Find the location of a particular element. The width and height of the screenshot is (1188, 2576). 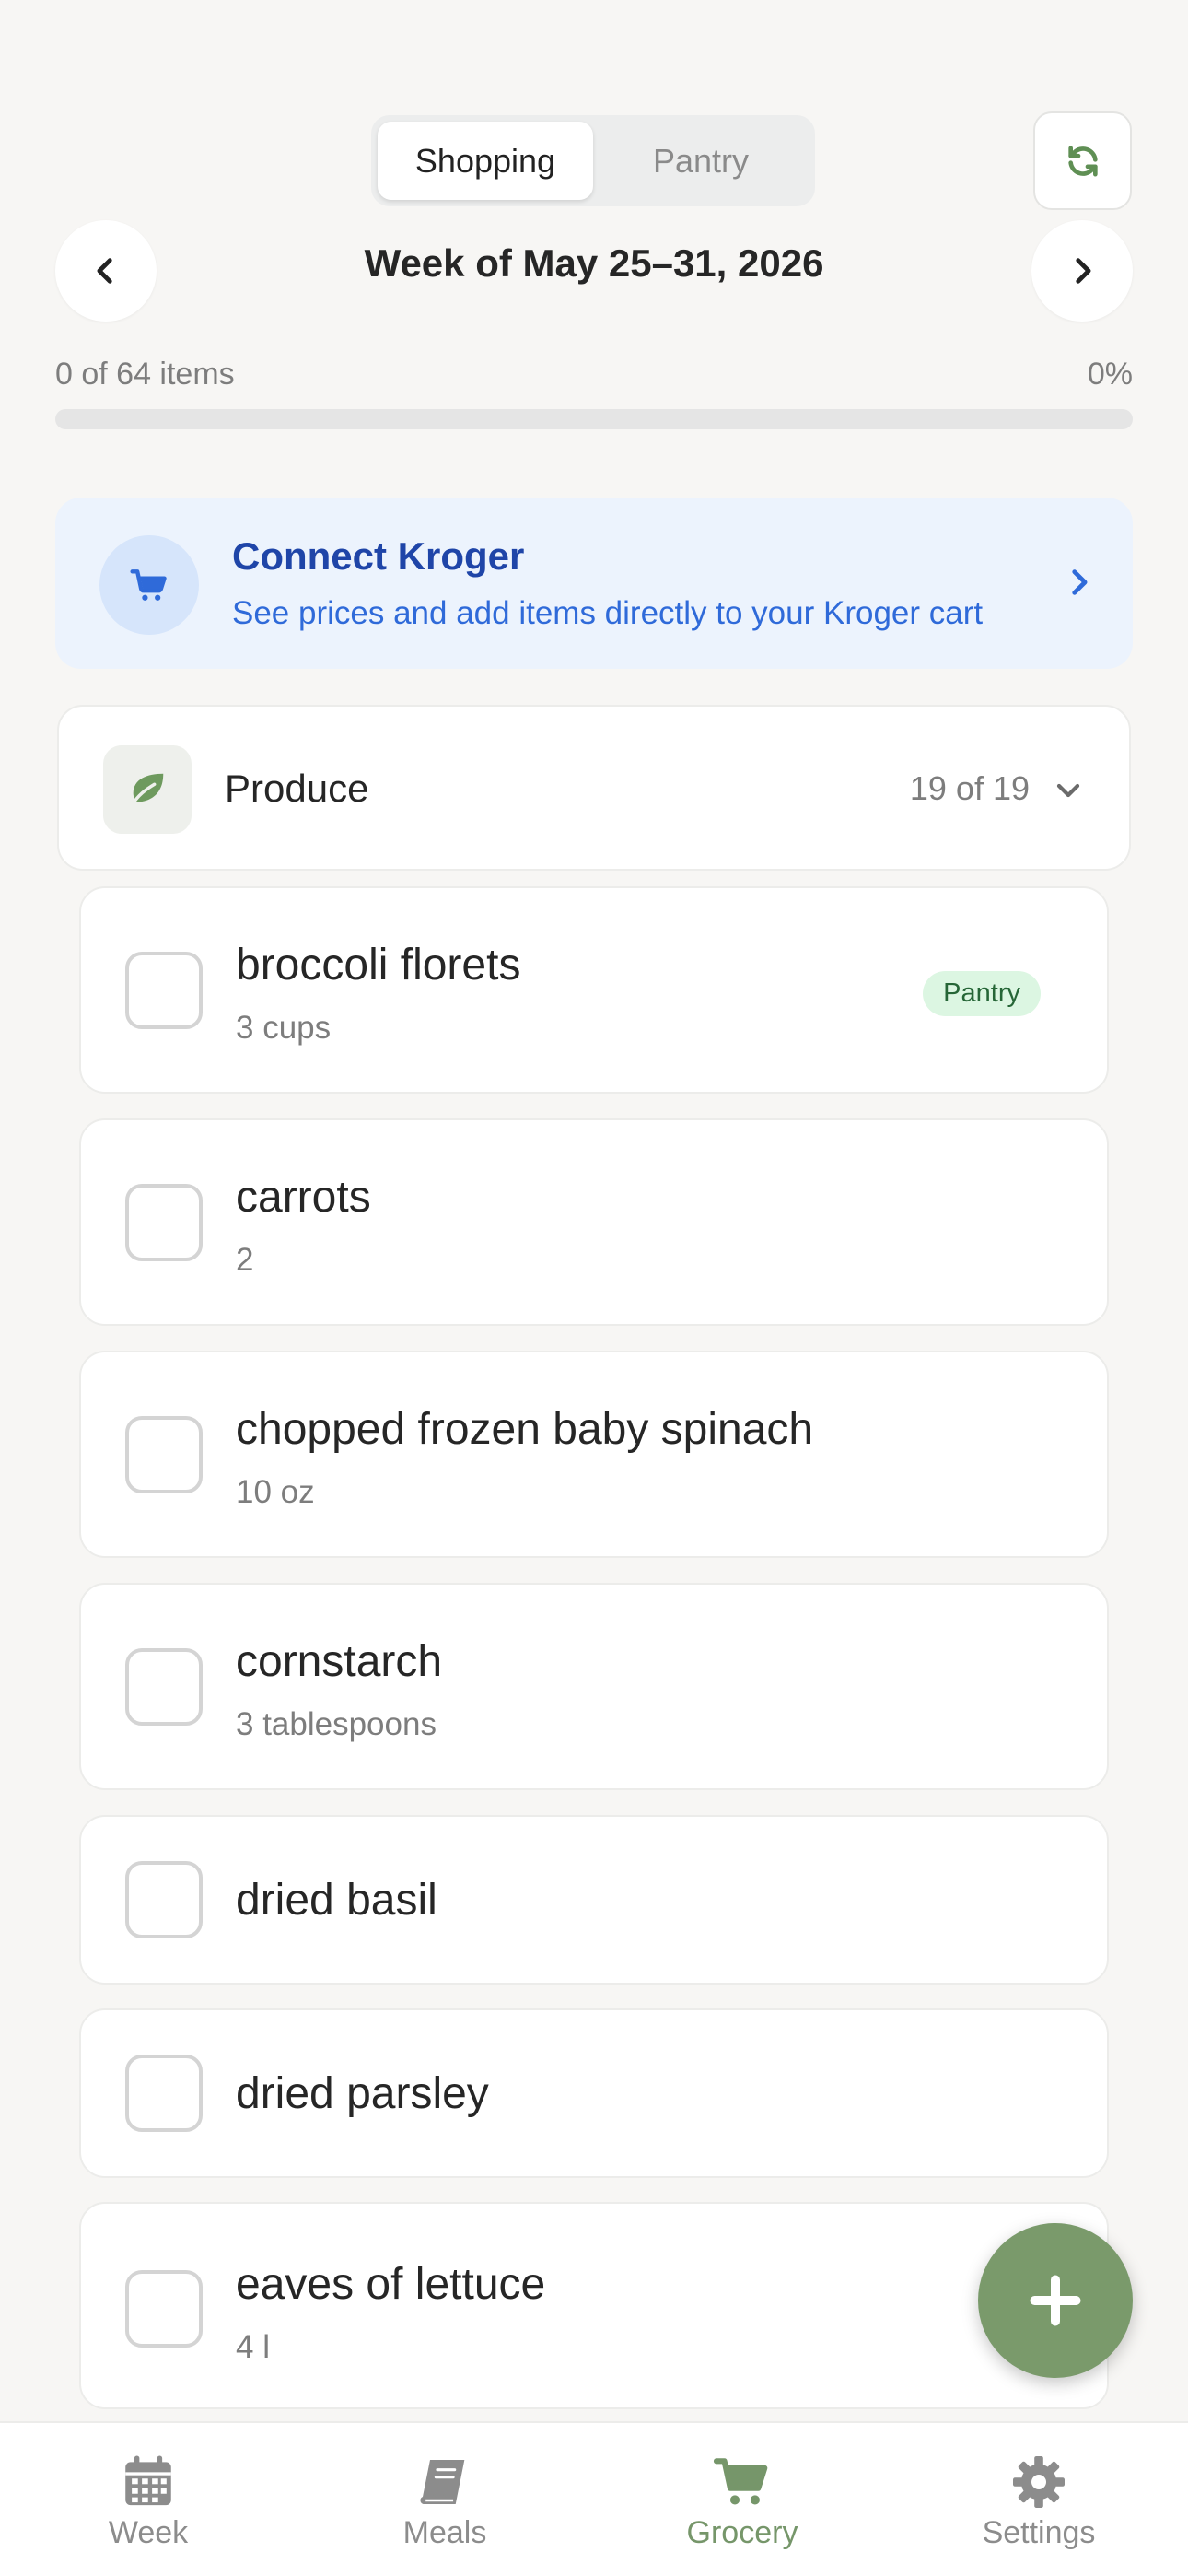

kroger-cart-badge is located at coordinates (149, 585).